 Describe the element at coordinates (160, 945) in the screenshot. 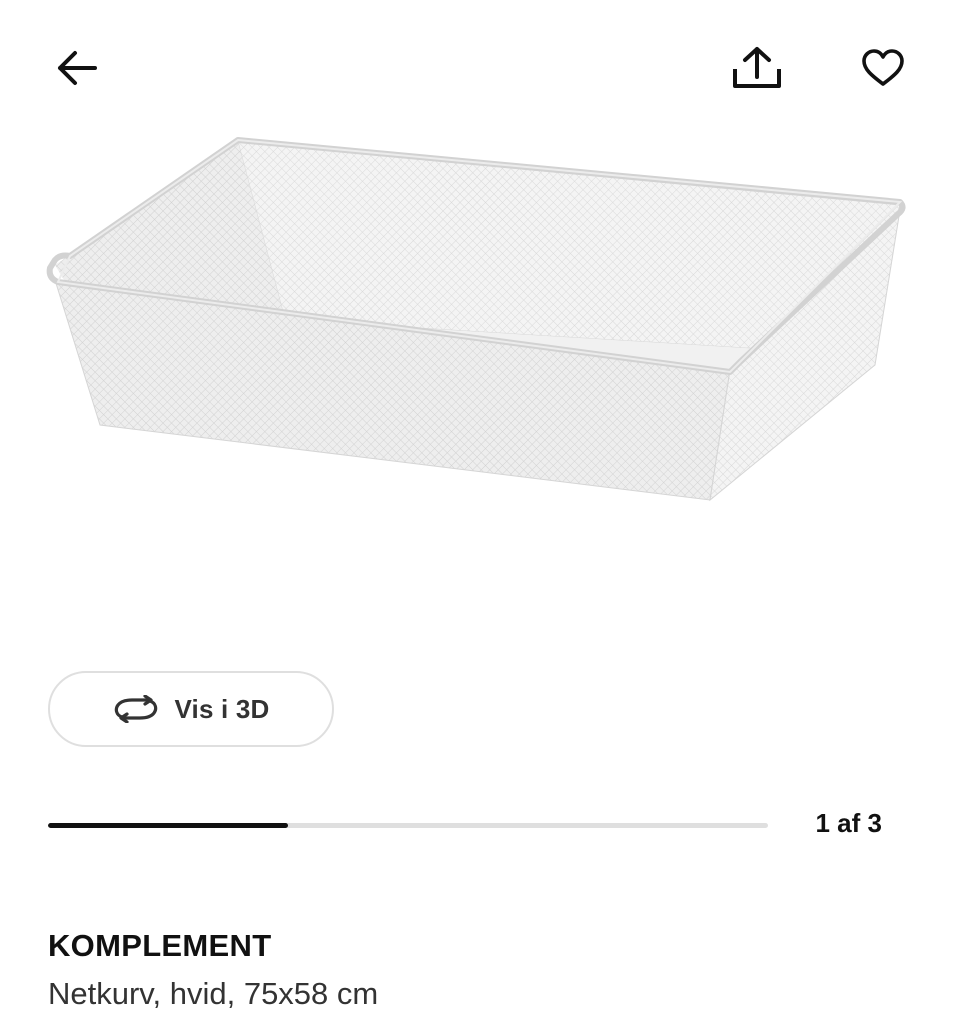

I see `product-name: KOMPLEMENT` at that location.